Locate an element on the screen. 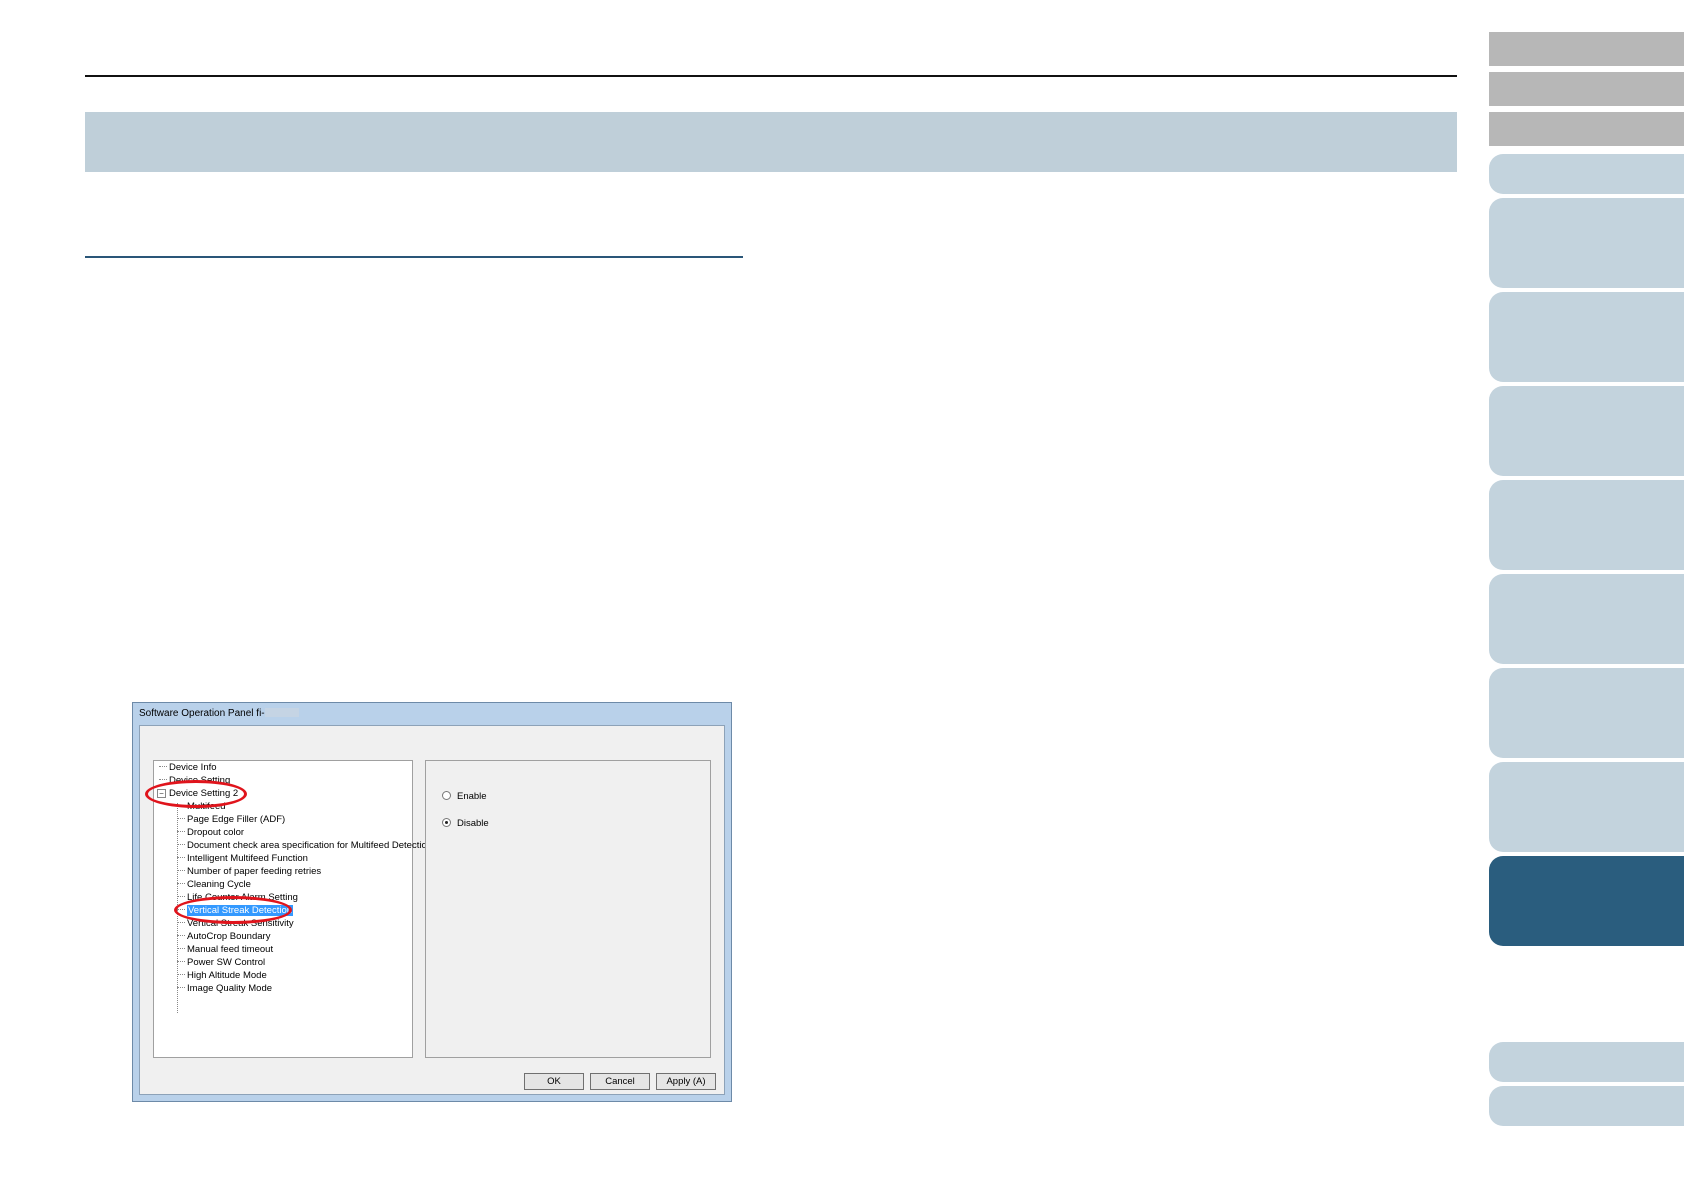 This screenshot has height=1190, width=1684. disable-option: Disable is located at coordinates (465, 823).